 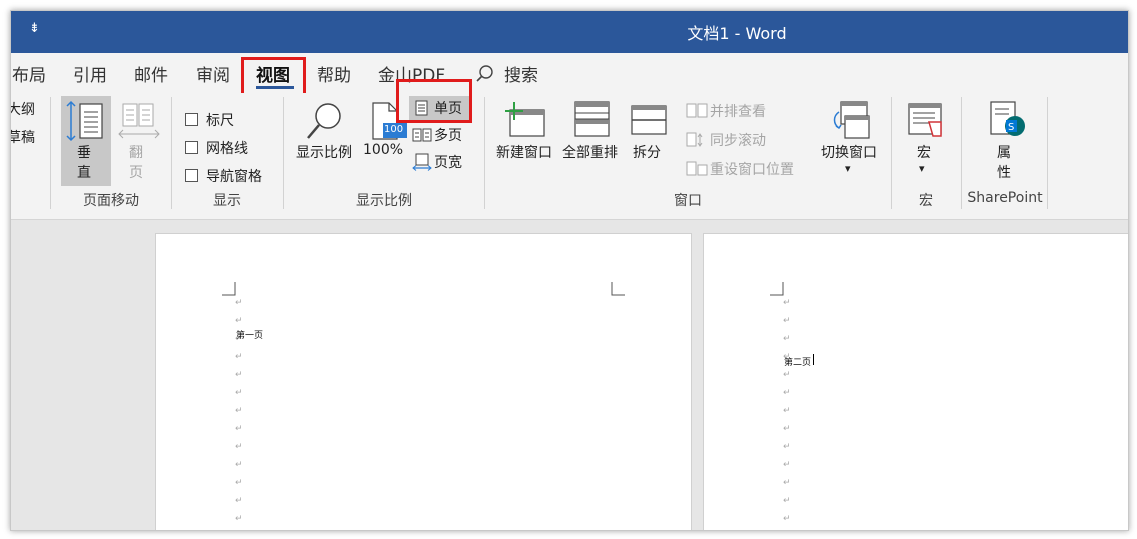 I want to click on page-width-button: 页宽, so click(x=439, y=162).